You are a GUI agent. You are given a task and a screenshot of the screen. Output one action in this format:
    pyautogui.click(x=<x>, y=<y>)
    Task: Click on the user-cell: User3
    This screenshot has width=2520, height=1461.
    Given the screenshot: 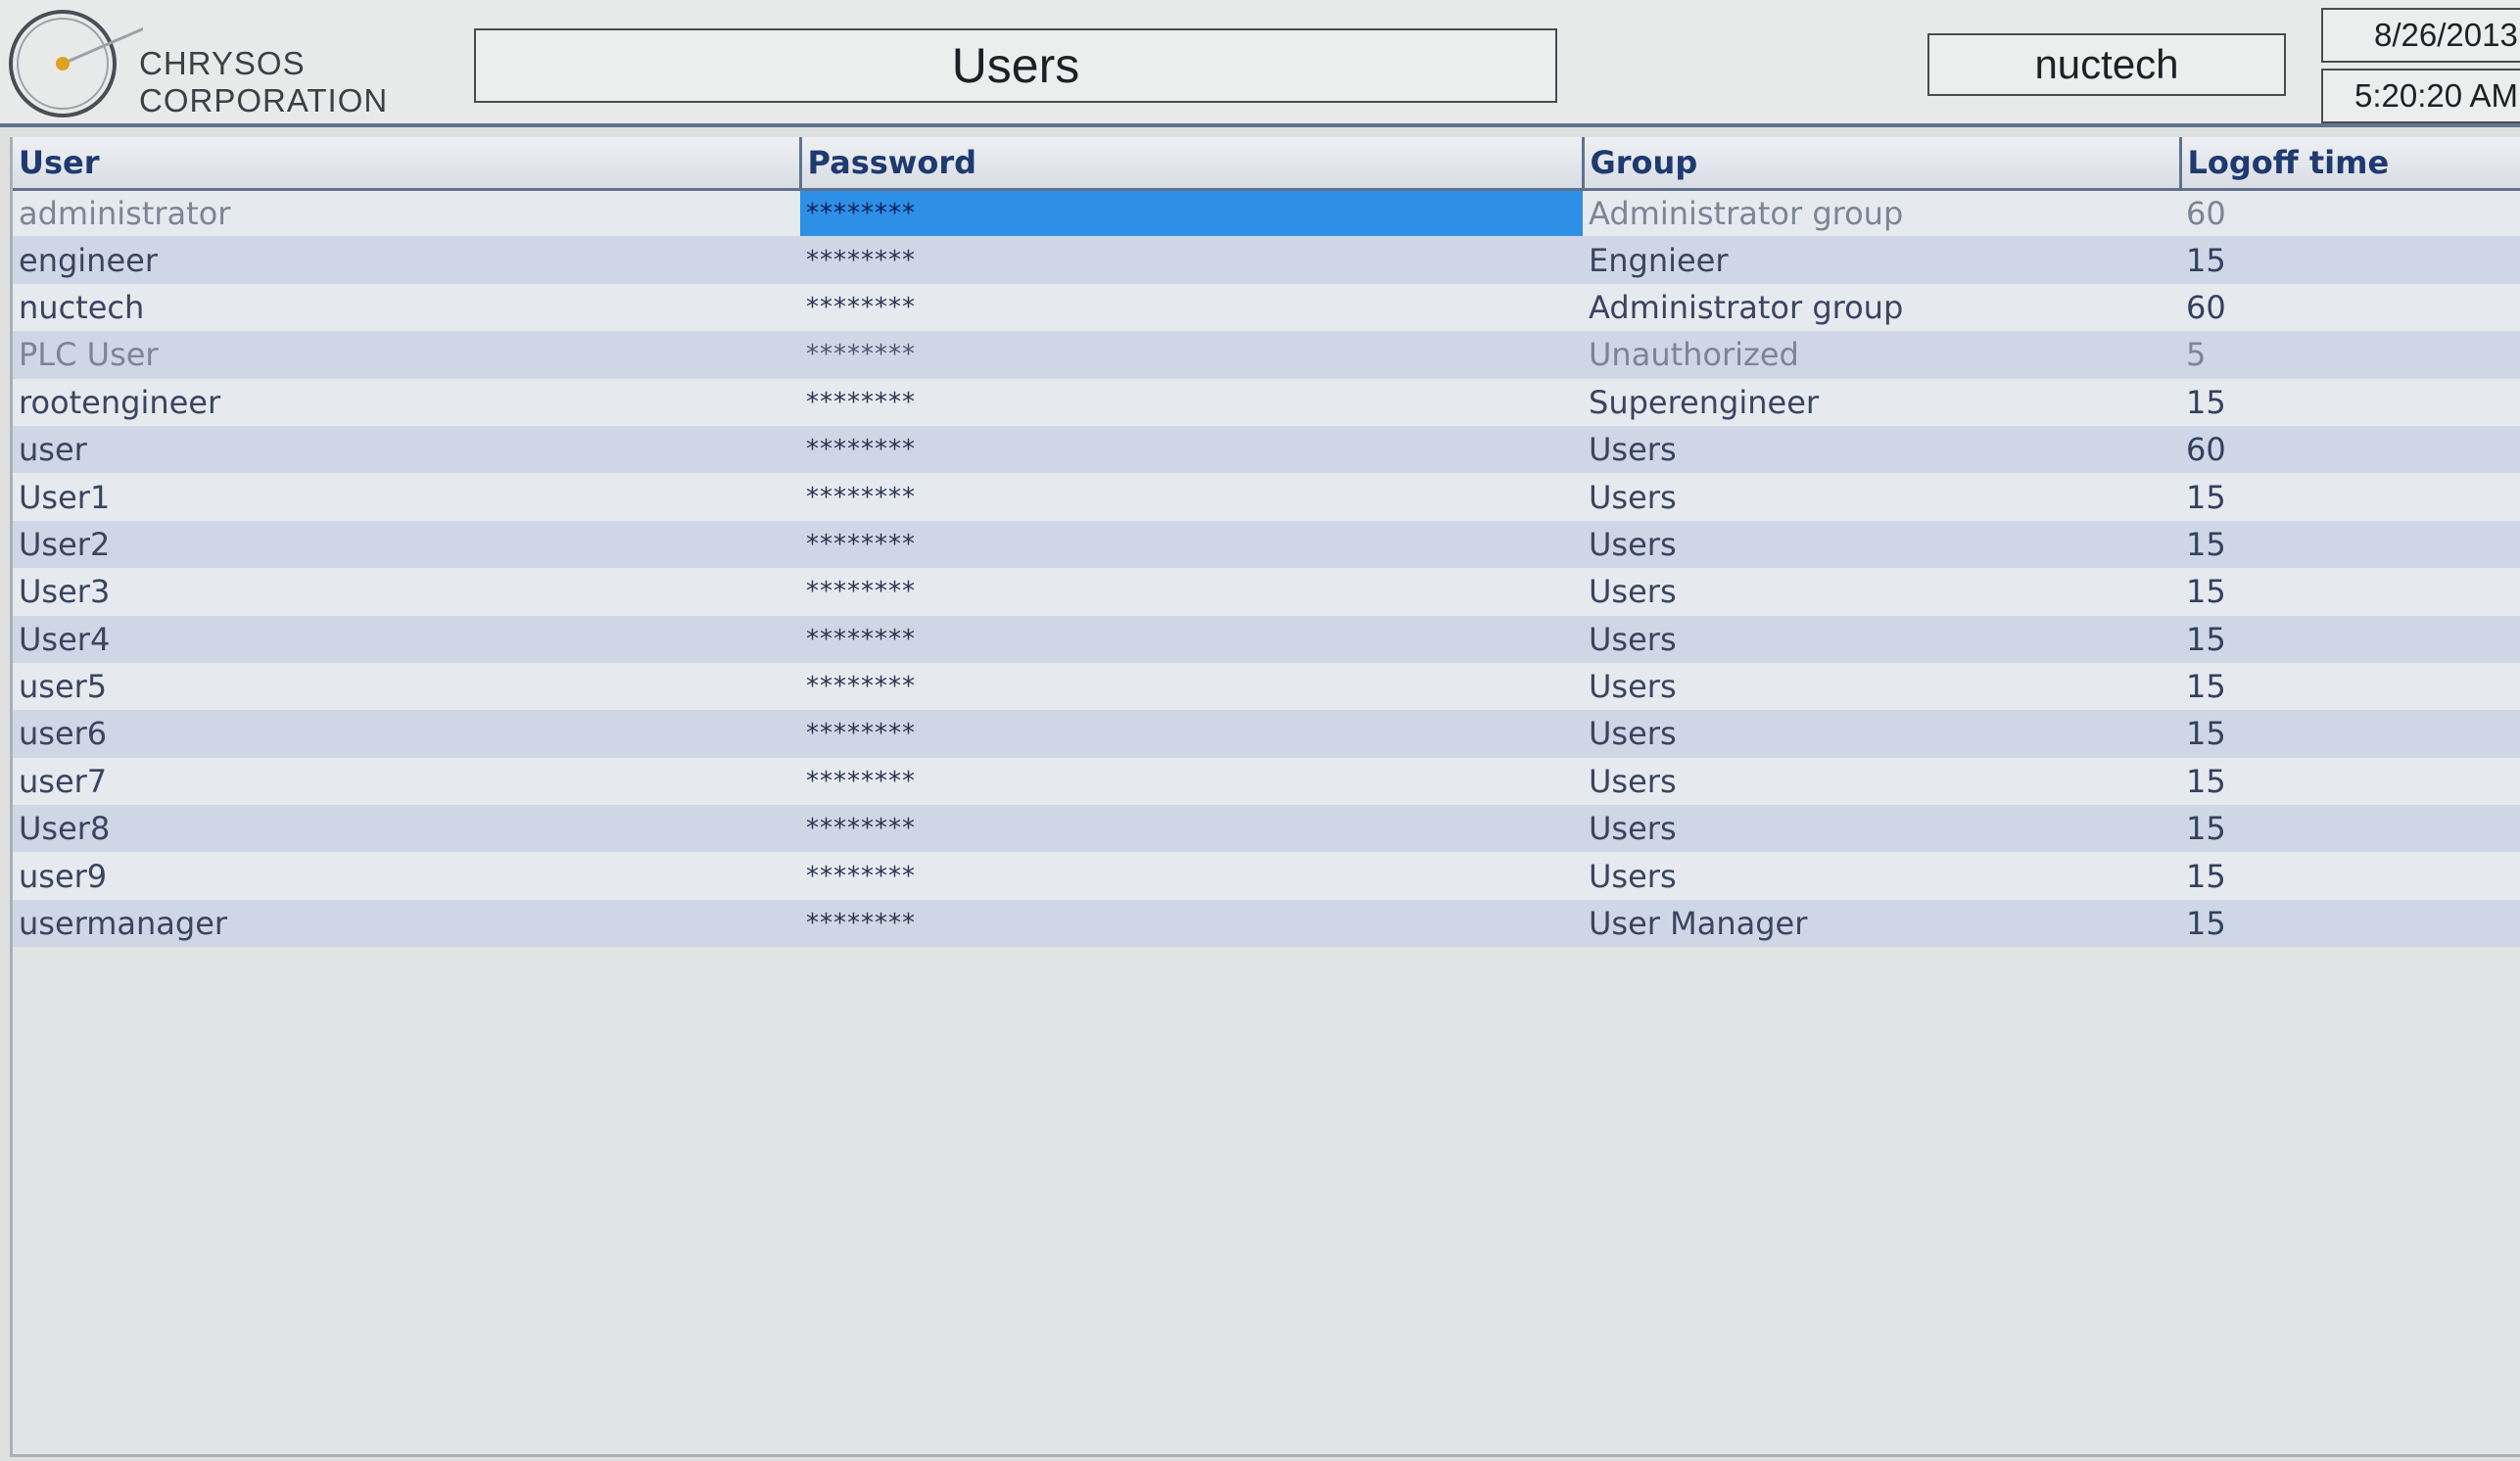 What is the action you would take?
    pyautogui.click(x=406, y=592)
    